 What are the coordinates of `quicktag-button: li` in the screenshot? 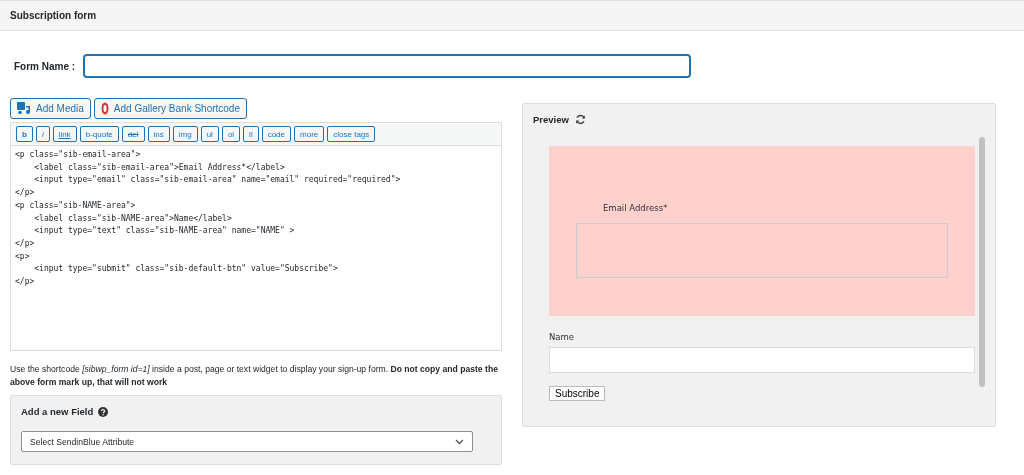 It's located at (251, 134).